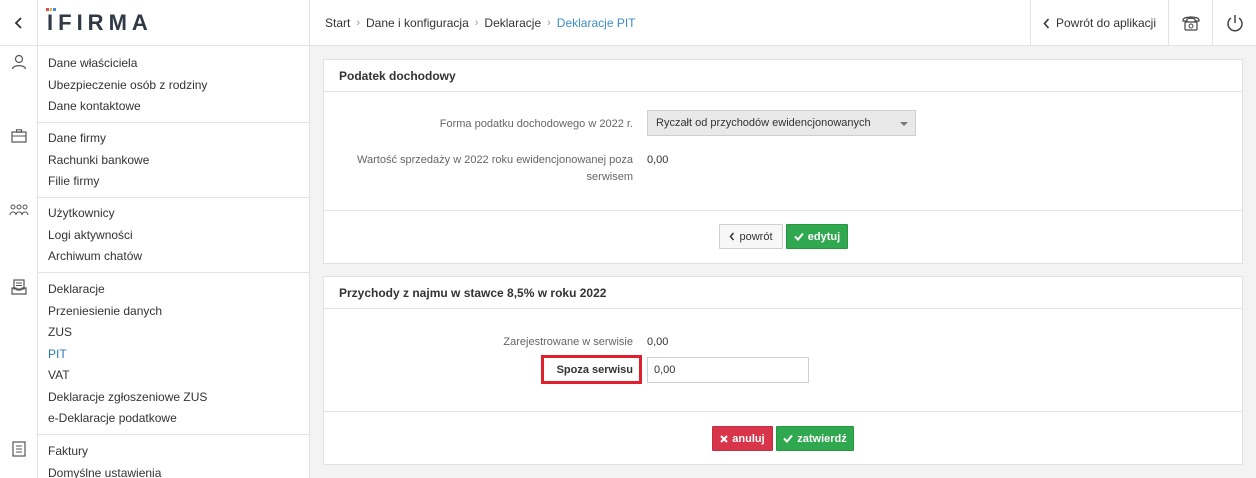 The width and height of the screenshot is (1256, 478). Describe the element at coordinates (658, 160) in the screenshot. I see `sales-value: 0,00` at that location.